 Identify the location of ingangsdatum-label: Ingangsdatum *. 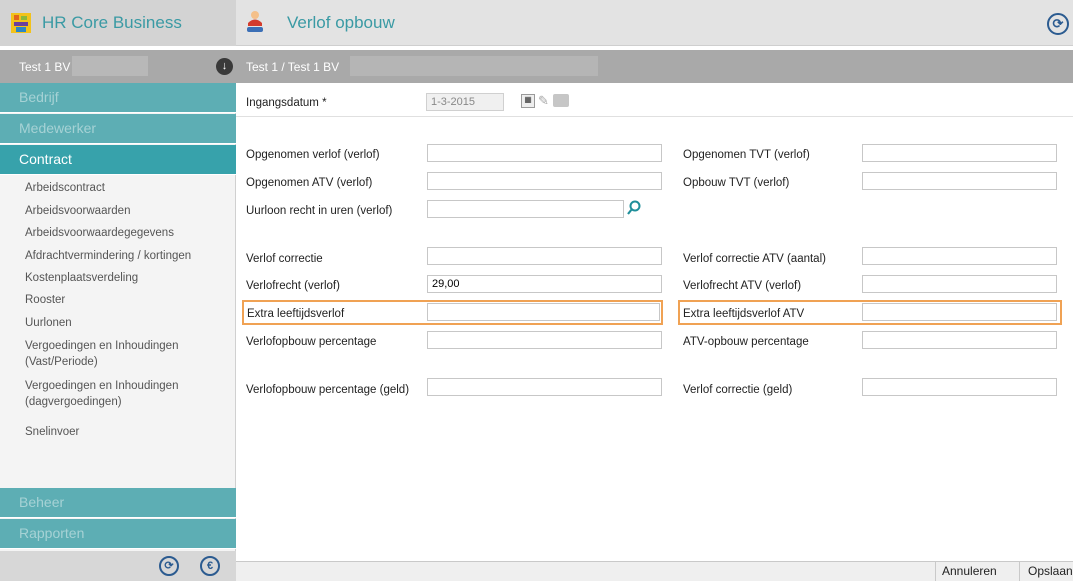
(286, 103).